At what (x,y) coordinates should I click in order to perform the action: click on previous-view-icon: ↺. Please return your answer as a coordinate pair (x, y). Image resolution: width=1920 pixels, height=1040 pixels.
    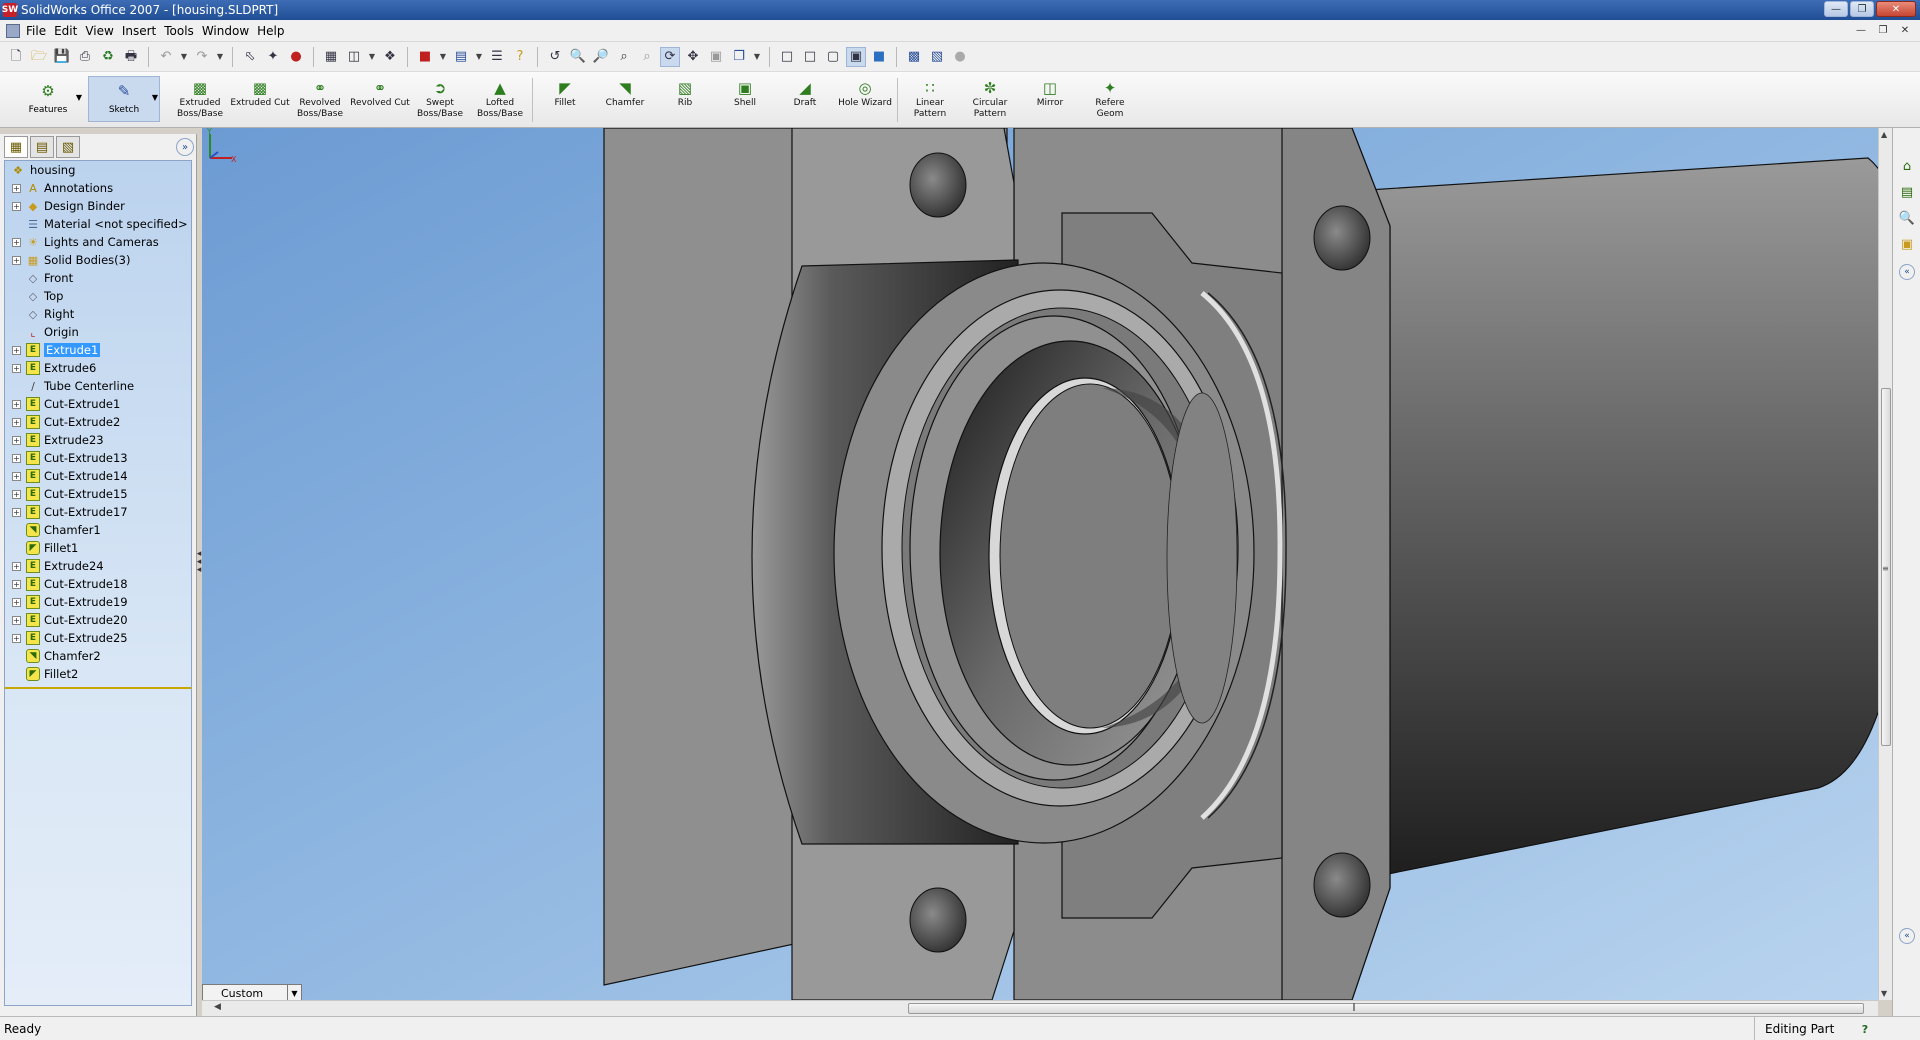
    Looking at the image, I should click on (555, 57).